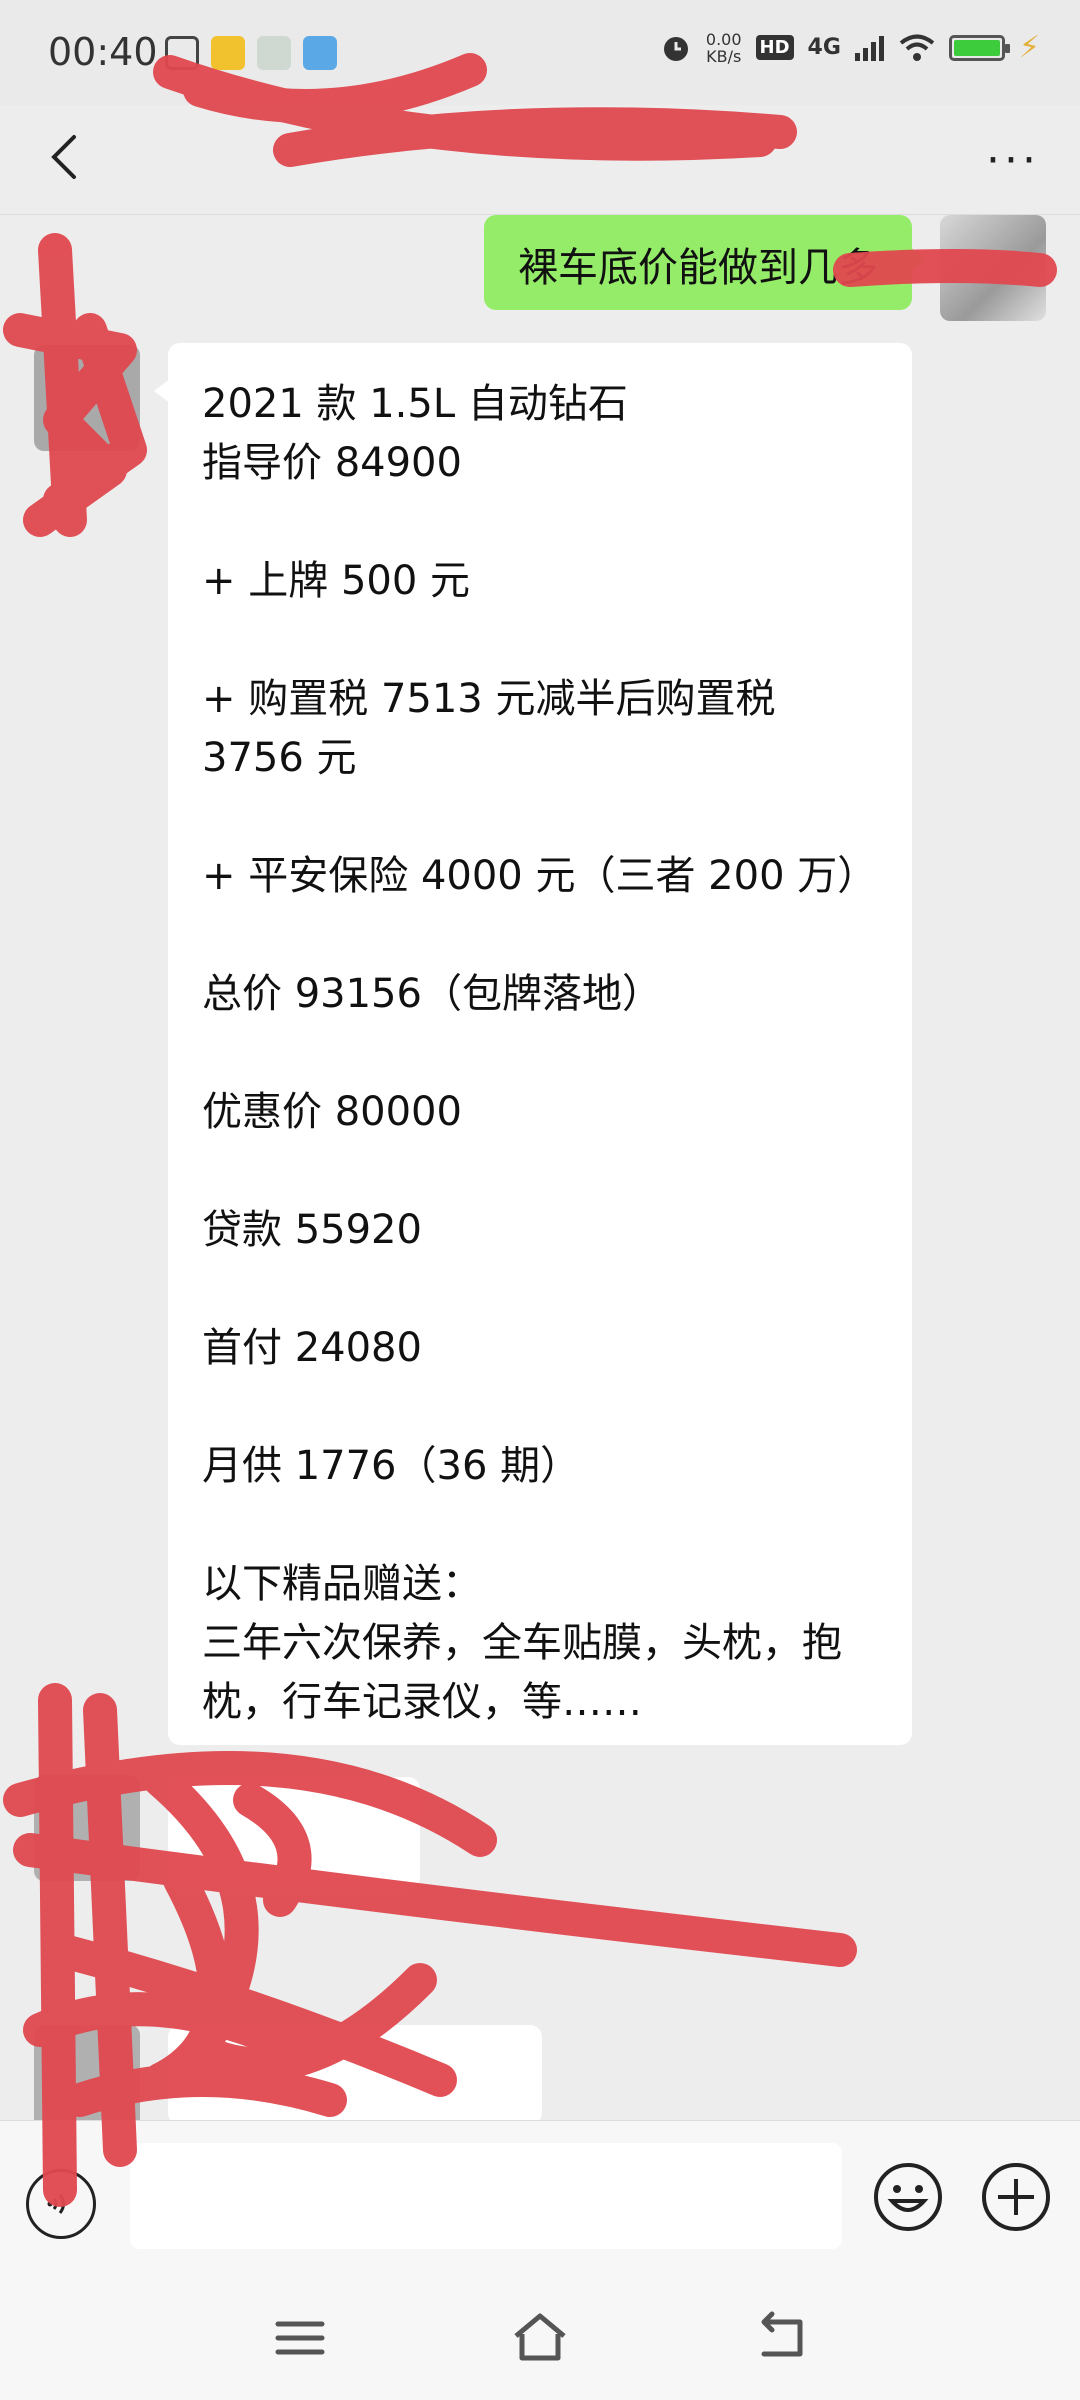 The height and width of the screenshot is (2400, 1080). I want to click on chat-header: ···, so click(540, 160).